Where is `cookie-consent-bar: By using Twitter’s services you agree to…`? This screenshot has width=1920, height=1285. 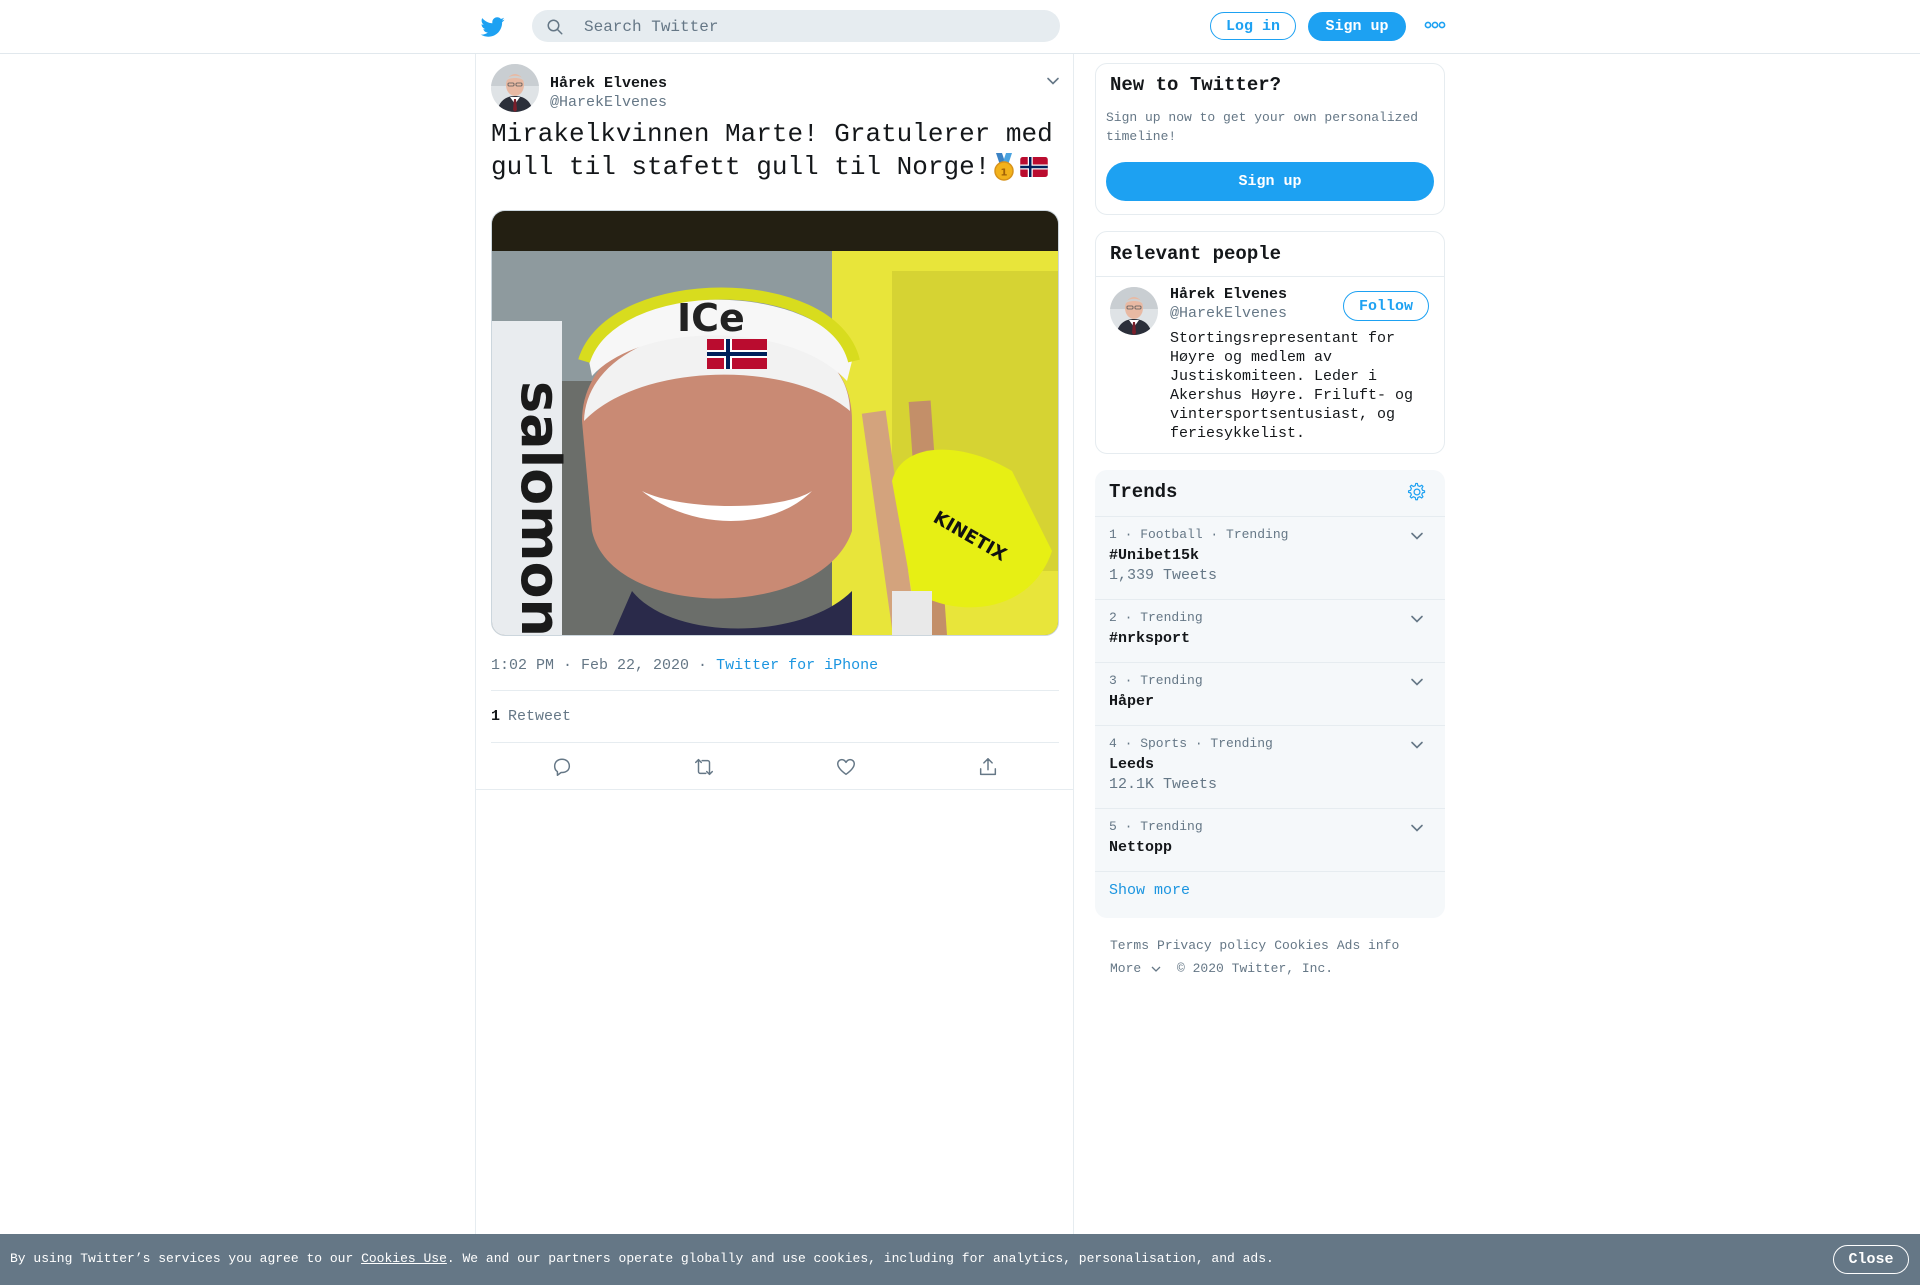
cookie-consent-bar: By using Twitter’s services you agree to… is located at coordinates (960, 1259).